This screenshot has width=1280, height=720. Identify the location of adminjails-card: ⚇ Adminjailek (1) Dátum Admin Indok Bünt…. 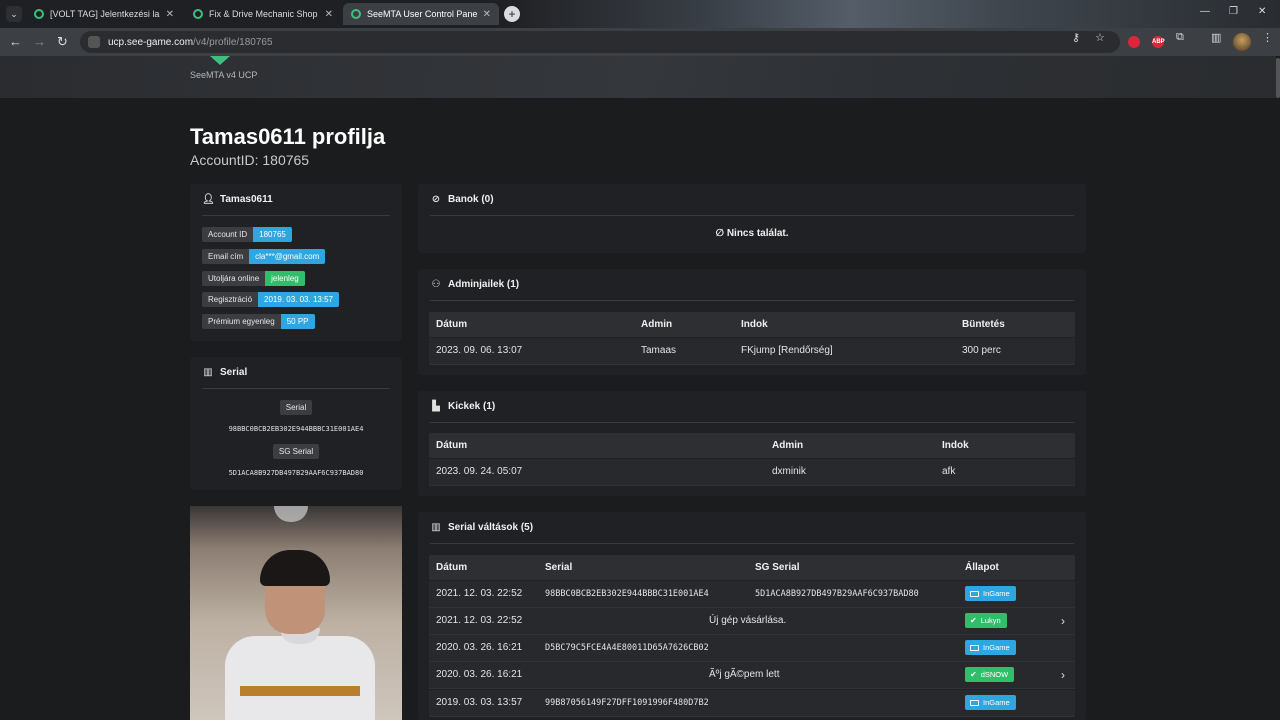
(752, 322).